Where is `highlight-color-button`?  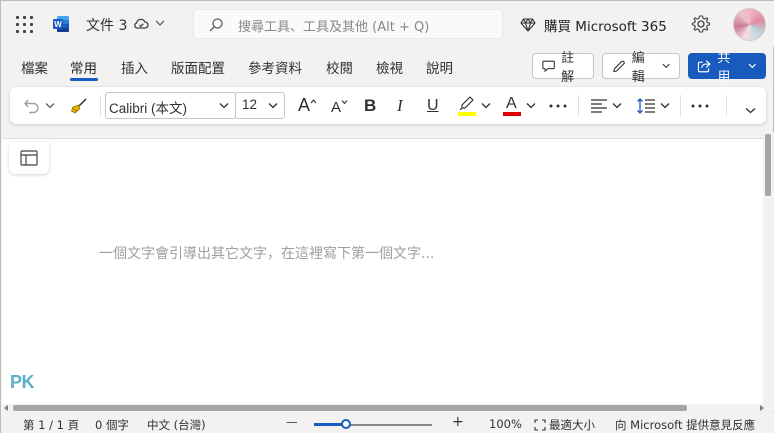 highlight-color-button is located at coordinates (474, 105).